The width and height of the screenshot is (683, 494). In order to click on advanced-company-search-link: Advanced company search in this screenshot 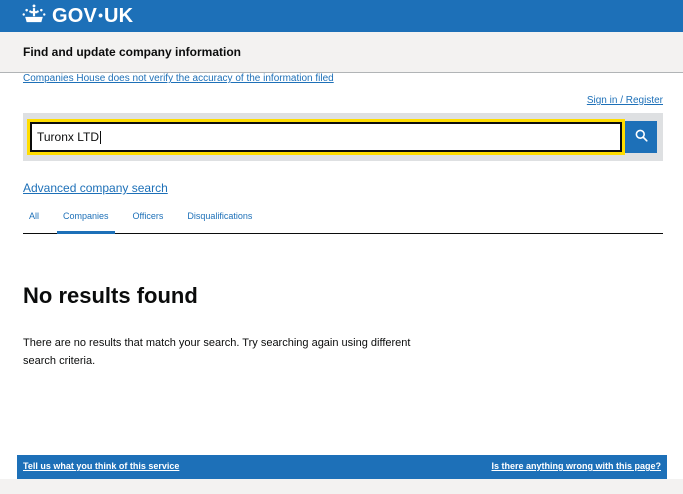, I will do `click(95, 188)`.